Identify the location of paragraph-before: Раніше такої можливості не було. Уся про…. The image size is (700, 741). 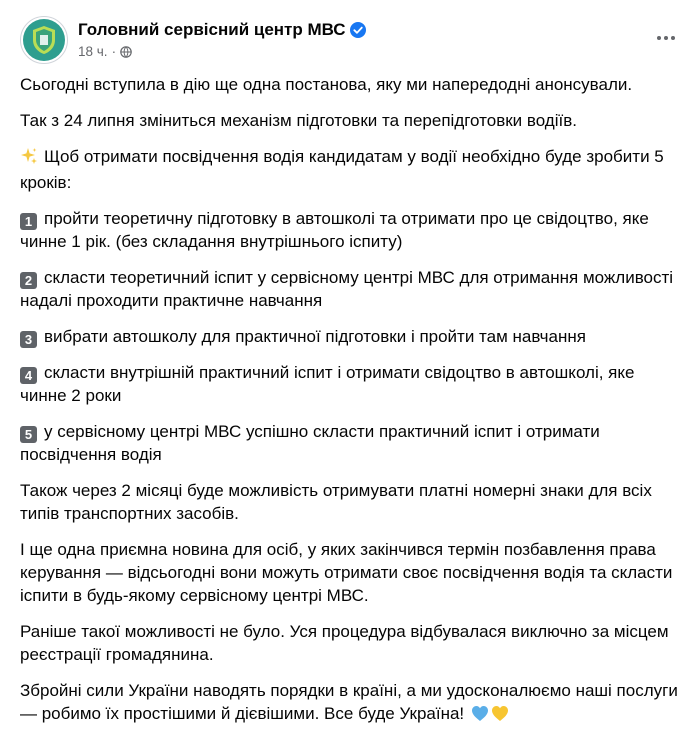
(344, 643).